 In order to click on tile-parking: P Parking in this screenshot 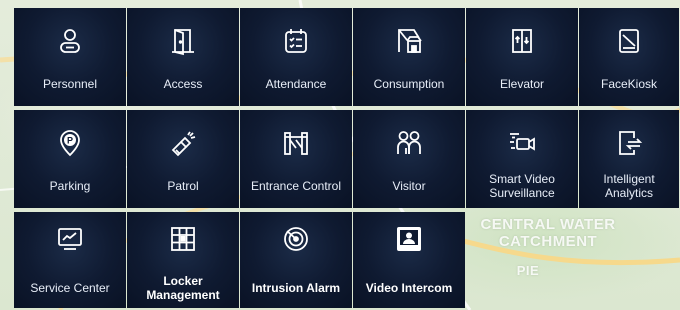, I will do `click(70, 159)`.